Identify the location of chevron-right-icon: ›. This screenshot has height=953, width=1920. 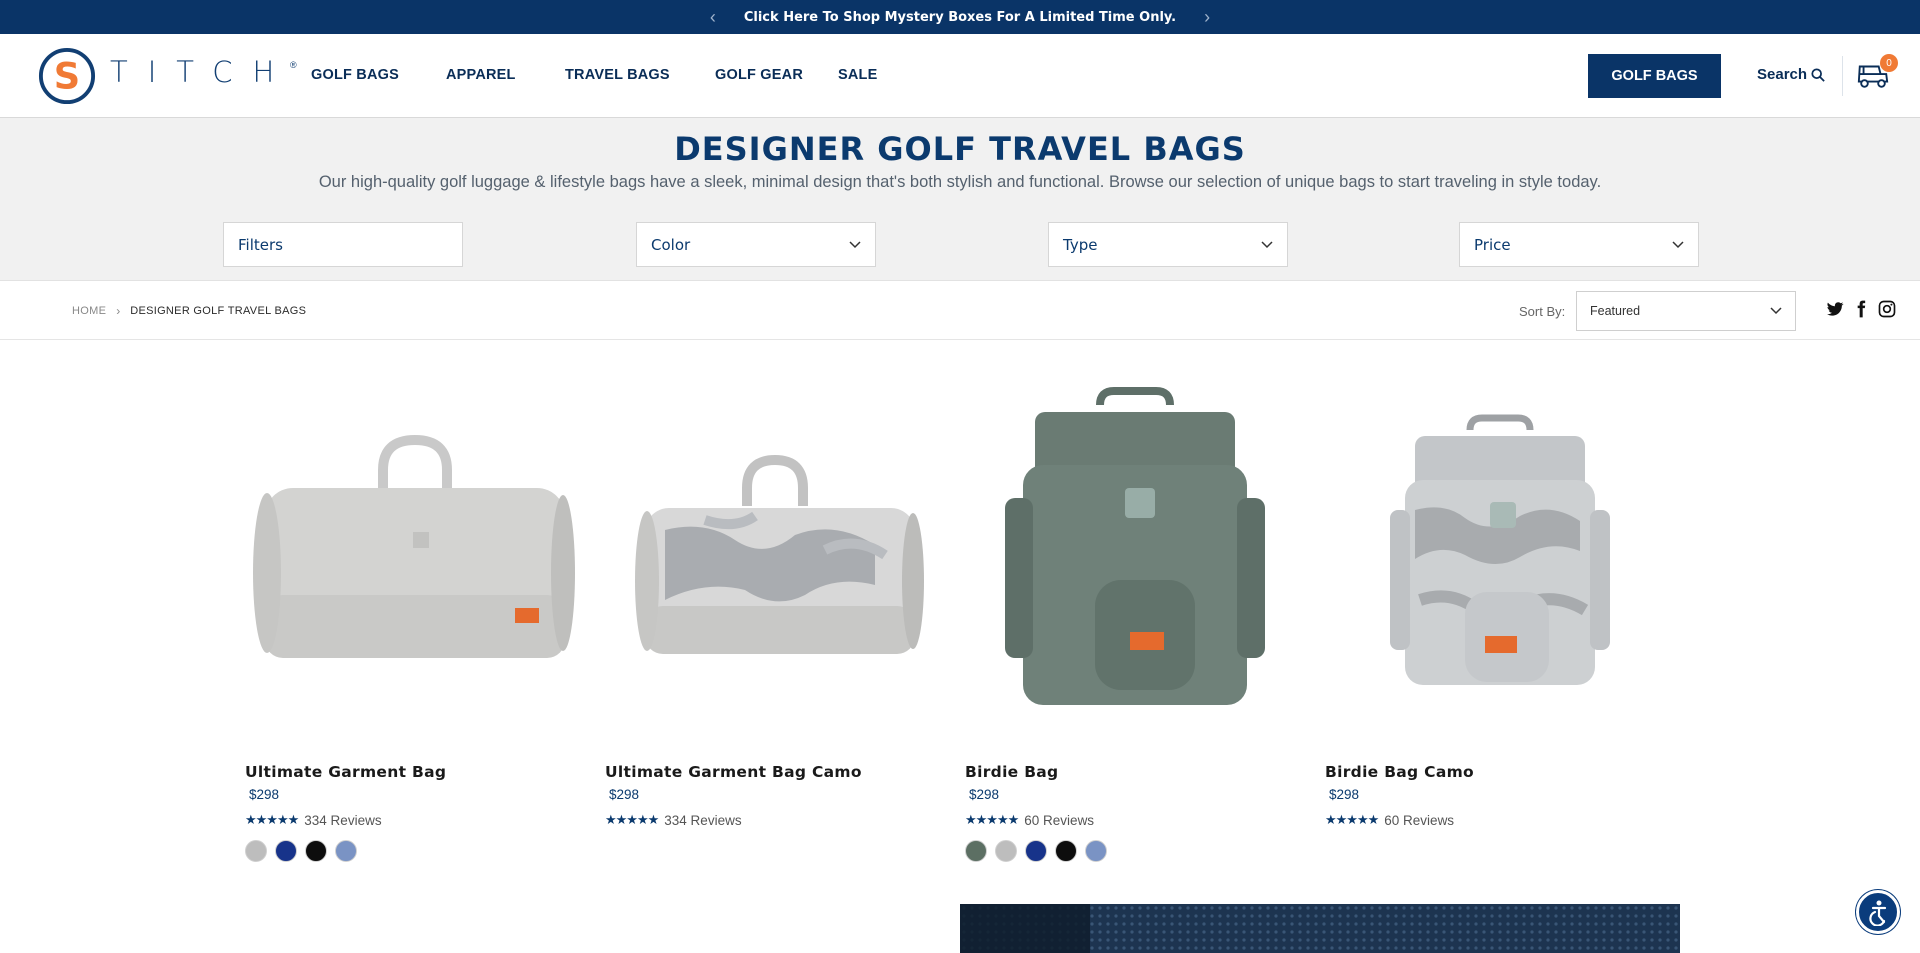
(1207, 17).